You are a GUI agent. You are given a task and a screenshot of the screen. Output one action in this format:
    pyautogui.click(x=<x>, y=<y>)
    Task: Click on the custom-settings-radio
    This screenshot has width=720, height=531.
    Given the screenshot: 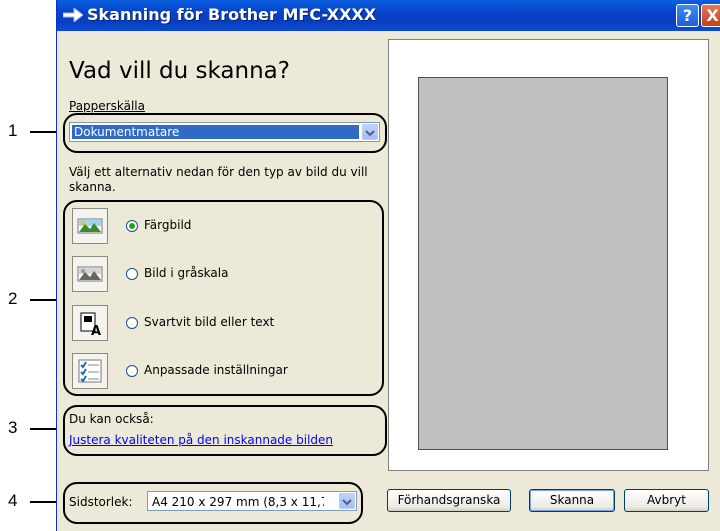 What is the action you would take?
    pyautogui.click(x=132, y=371)
    